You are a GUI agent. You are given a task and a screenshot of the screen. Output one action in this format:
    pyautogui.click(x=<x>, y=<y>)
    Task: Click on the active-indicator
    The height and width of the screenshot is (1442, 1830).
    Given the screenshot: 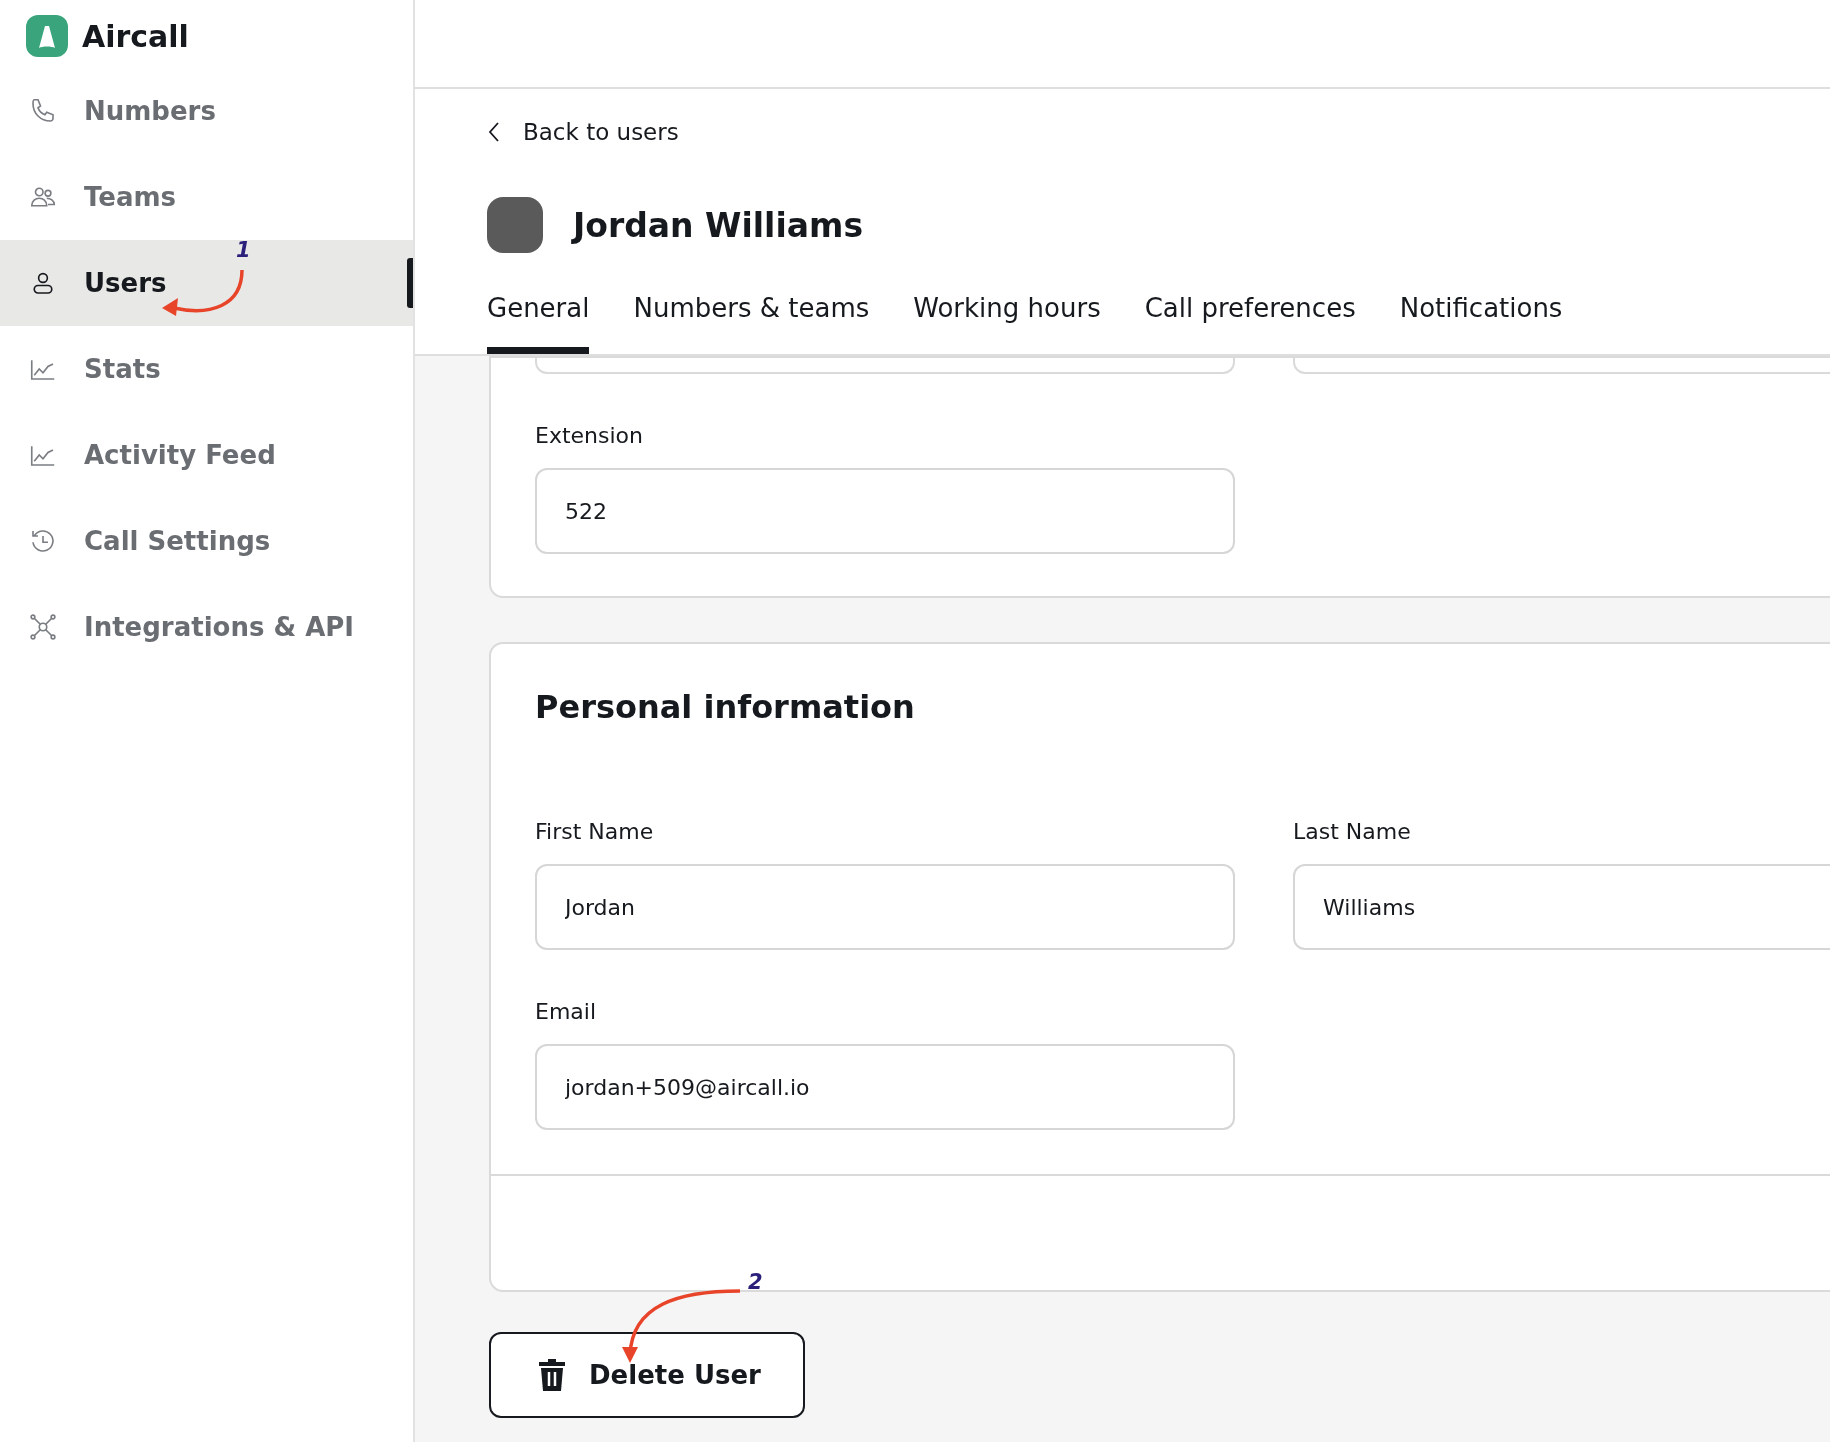 What is the action you would take?
    pyautogui.click(x=410, y=283)
    